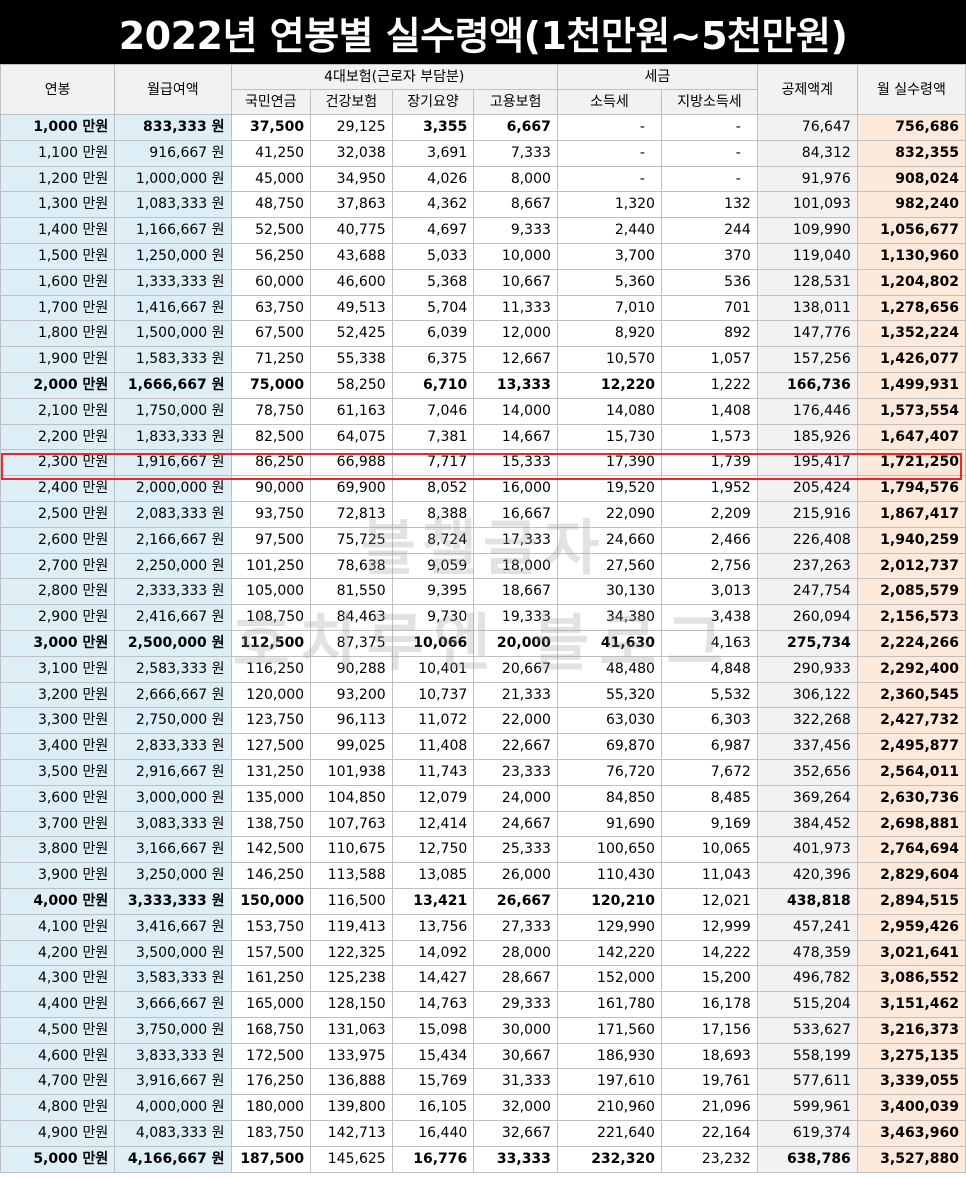 The height and width of the screenshot is (1178, 966). What do you see at coordinates (351, 153) in the screenshot?
I see `cell-health: 32,038` at bounding box center [351, 153].